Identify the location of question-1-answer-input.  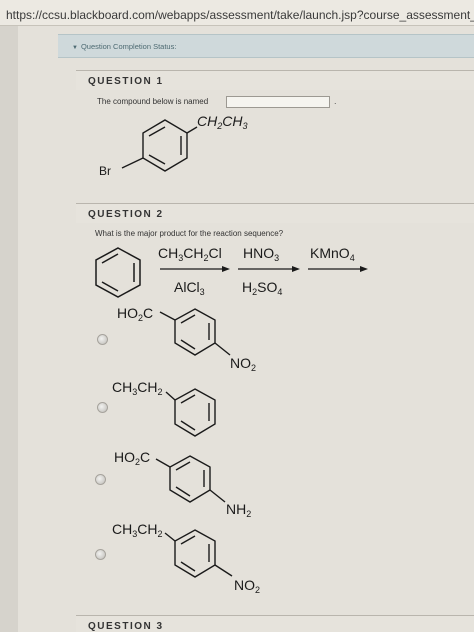
(278, 102).